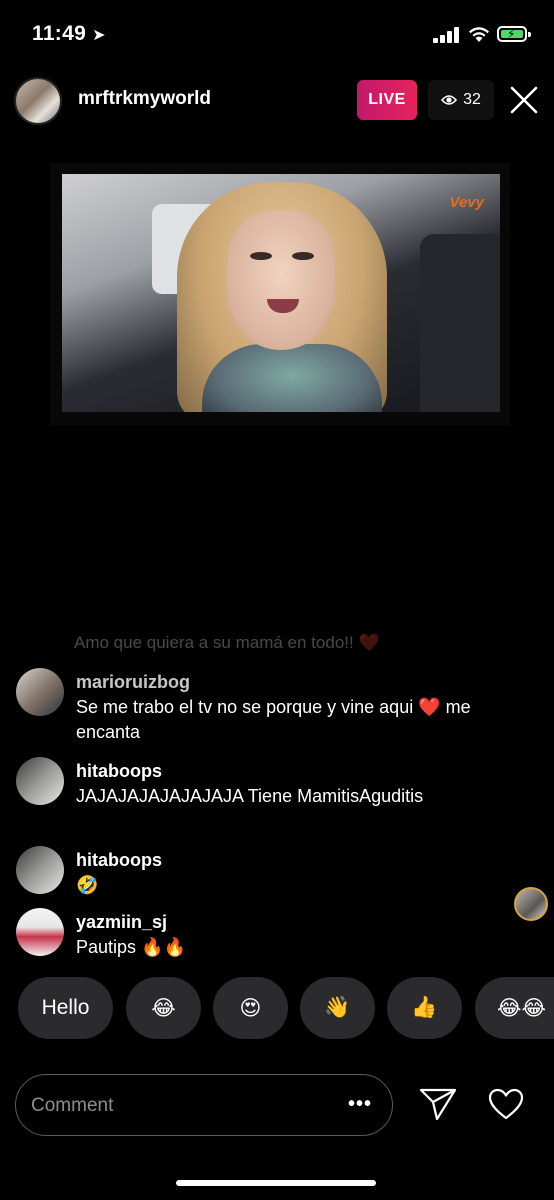 The width and height of the screenshot is (554, 1200). I want to click on wifi-icon, so click(479, 34).